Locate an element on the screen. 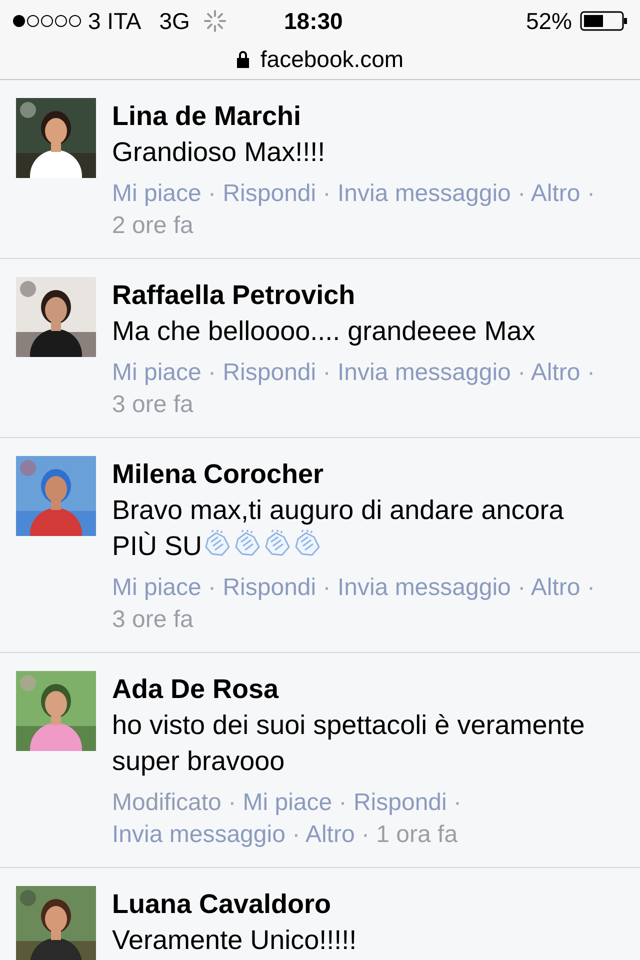 This screenshot has width=640, height=960. comment-text: Bravo max,ti auguro di andare ancora PIÙ SU is located at coordinates (338, 528).